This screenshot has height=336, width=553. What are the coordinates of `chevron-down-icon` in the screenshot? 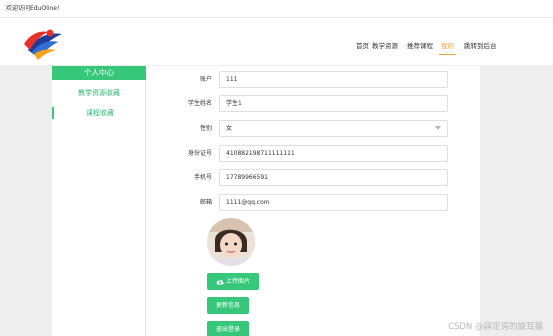 It's located at (438, 128).